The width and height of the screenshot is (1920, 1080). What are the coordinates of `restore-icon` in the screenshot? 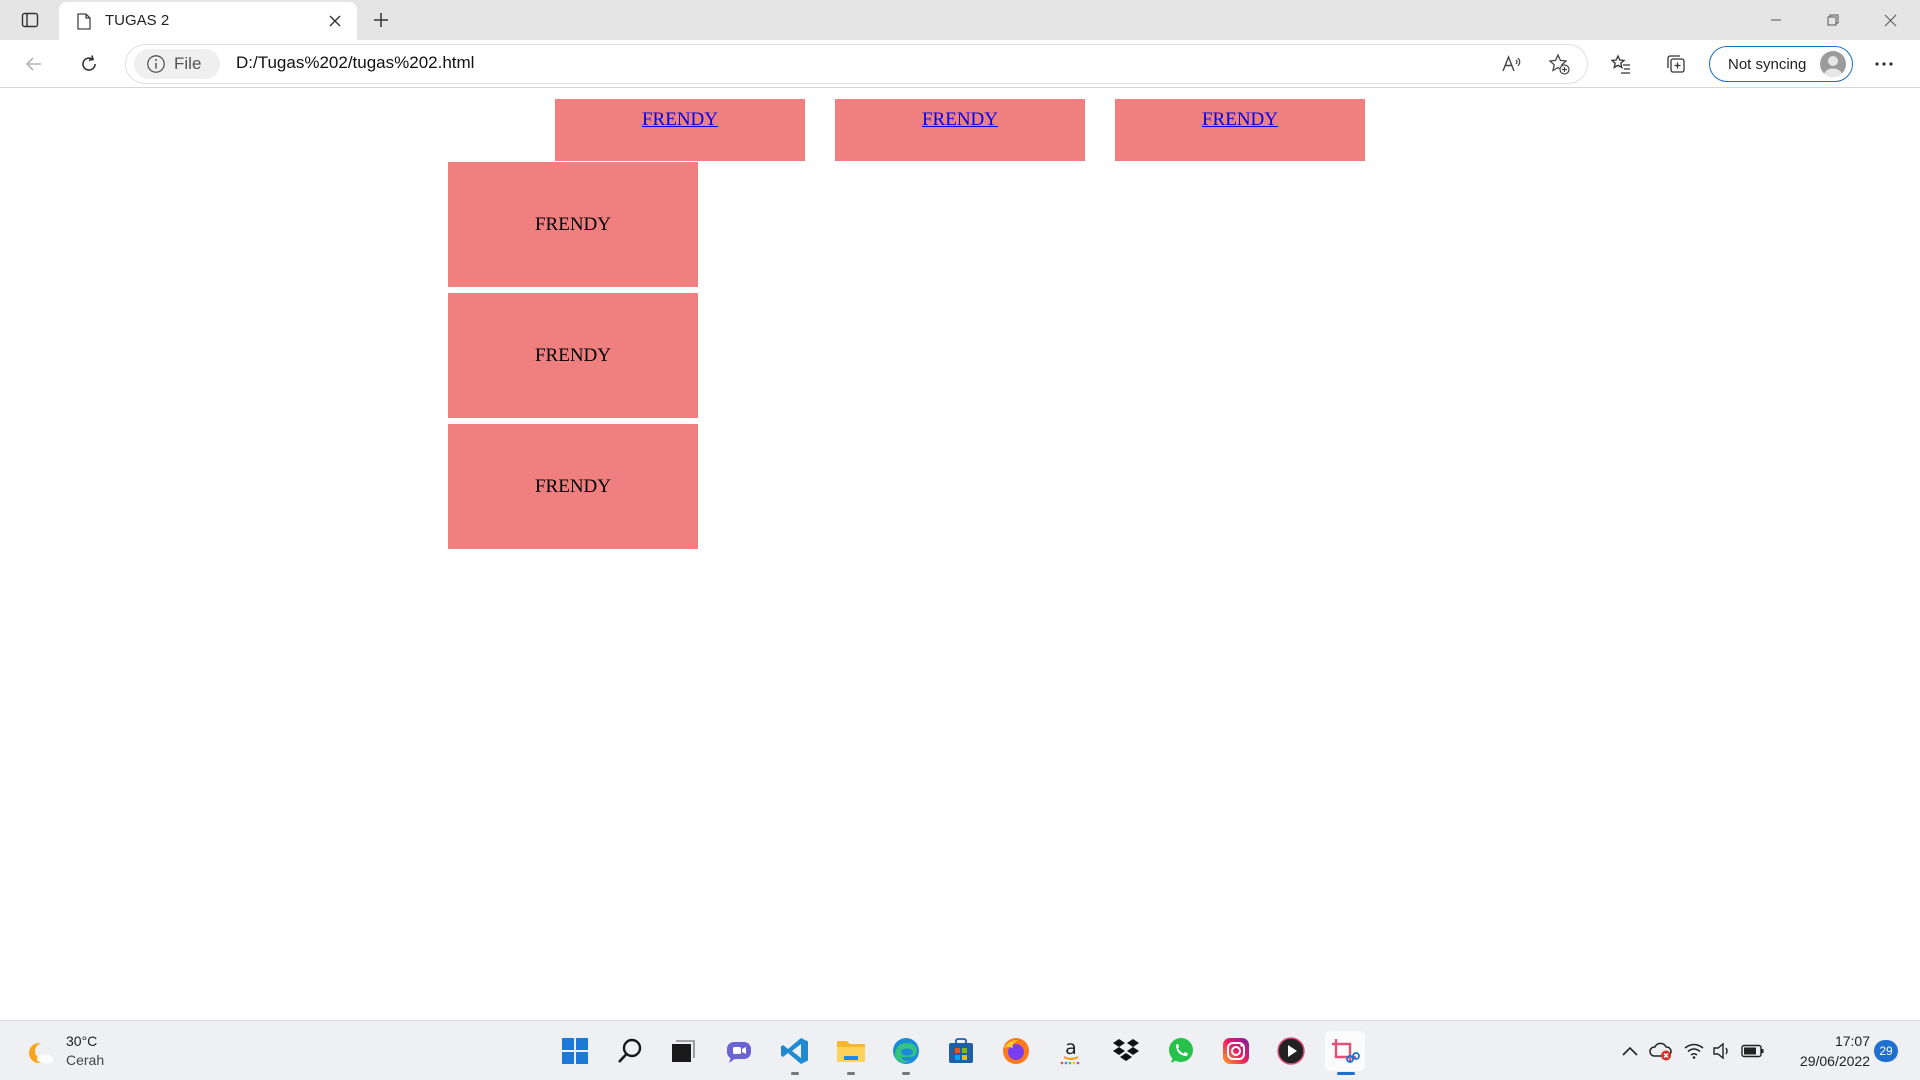 It's located at (1833, 20).